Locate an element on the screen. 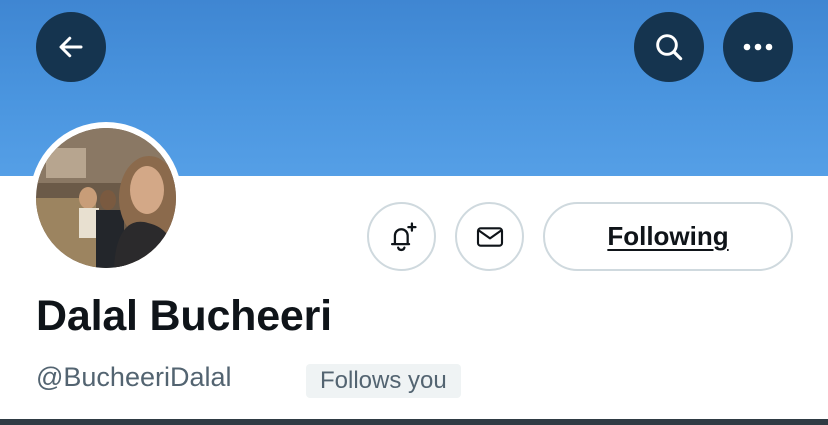 This screenshot has width=828, height=425. more-options-button is located at coordinates (758, 47).